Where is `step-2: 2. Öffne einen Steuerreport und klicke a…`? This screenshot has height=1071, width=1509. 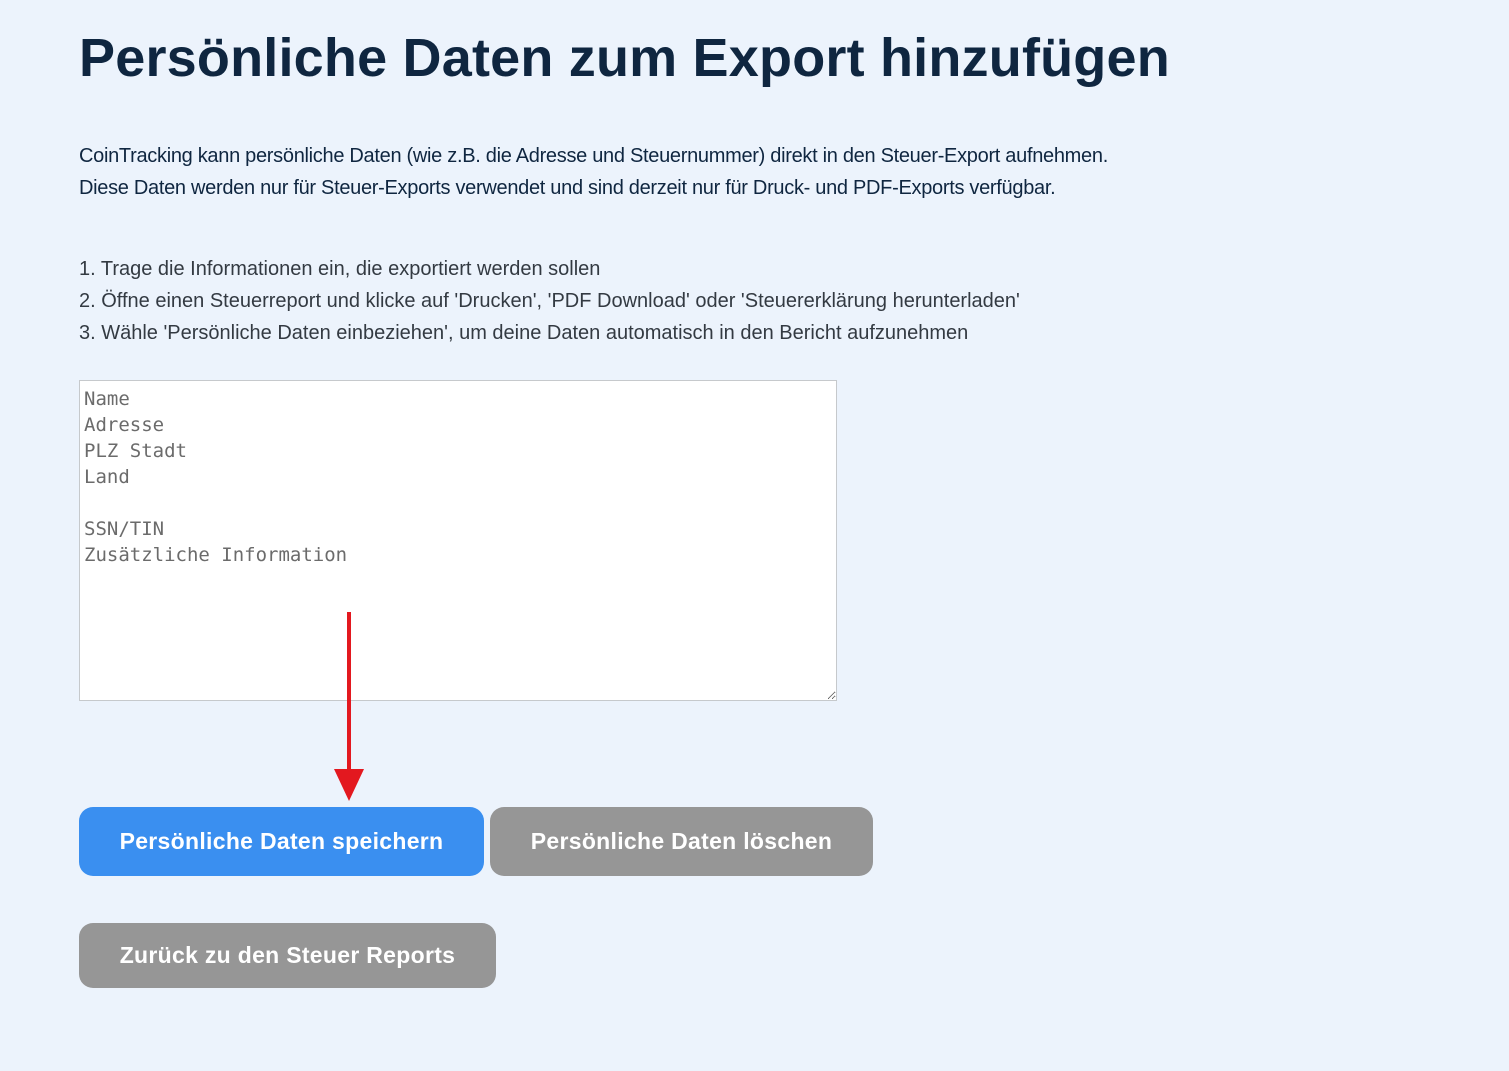
step-2: 2. Öffne einen Steuerreport und klicke a… is located at coordinates (549, 301).